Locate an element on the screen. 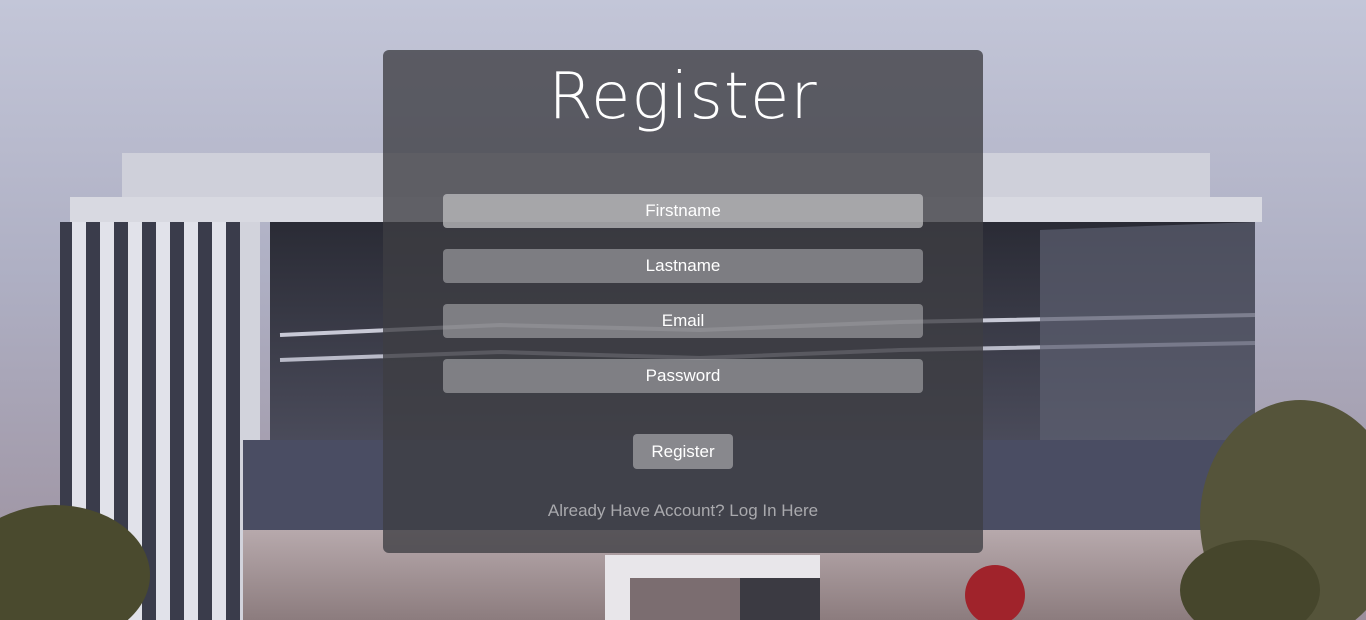  login-link-row: Already Have Account? Log In Here is located at coordinates (683, 511).